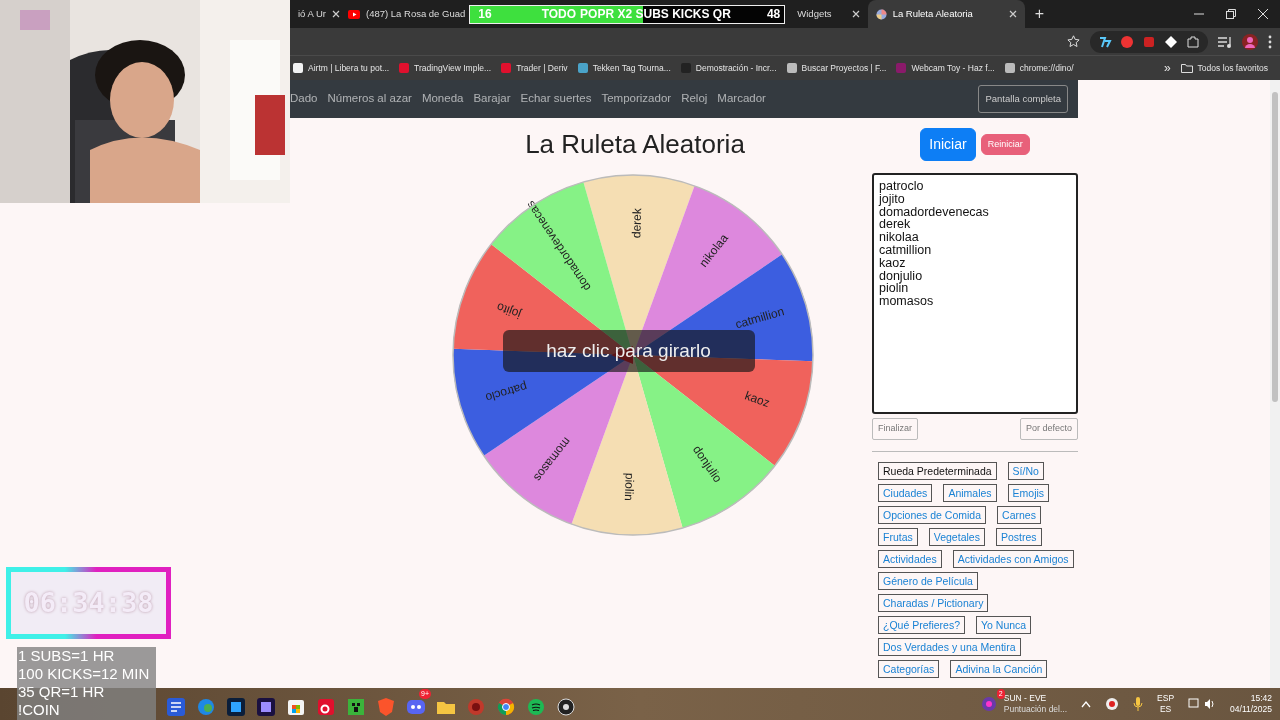  I want to click on preset-button: Sí/No, so click(1025, 470).